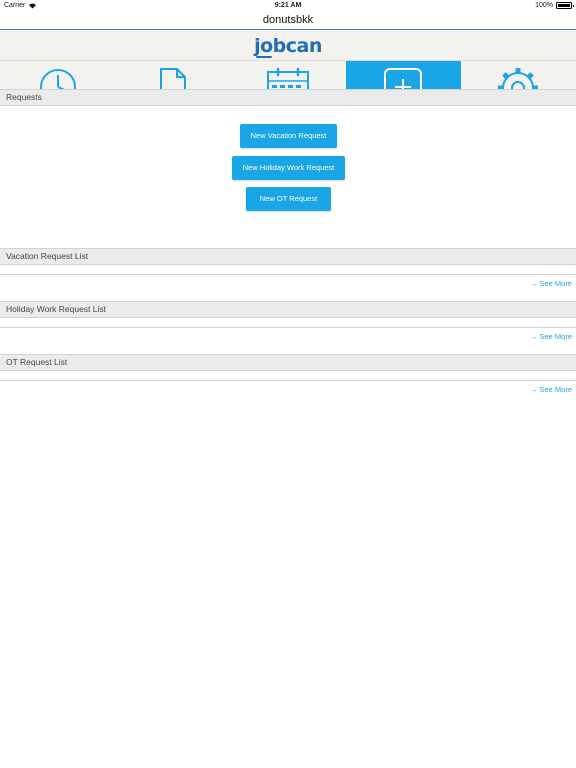 The width and height of the screenshot is (576, 768). I want to click on document-icon, so click(172, 78).